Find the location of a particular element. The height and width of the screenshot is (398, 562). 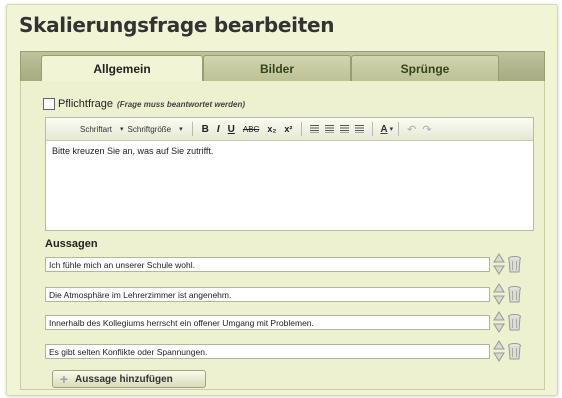

mandatory-label: Pflichtfrage is located at coordinates (85, 104).